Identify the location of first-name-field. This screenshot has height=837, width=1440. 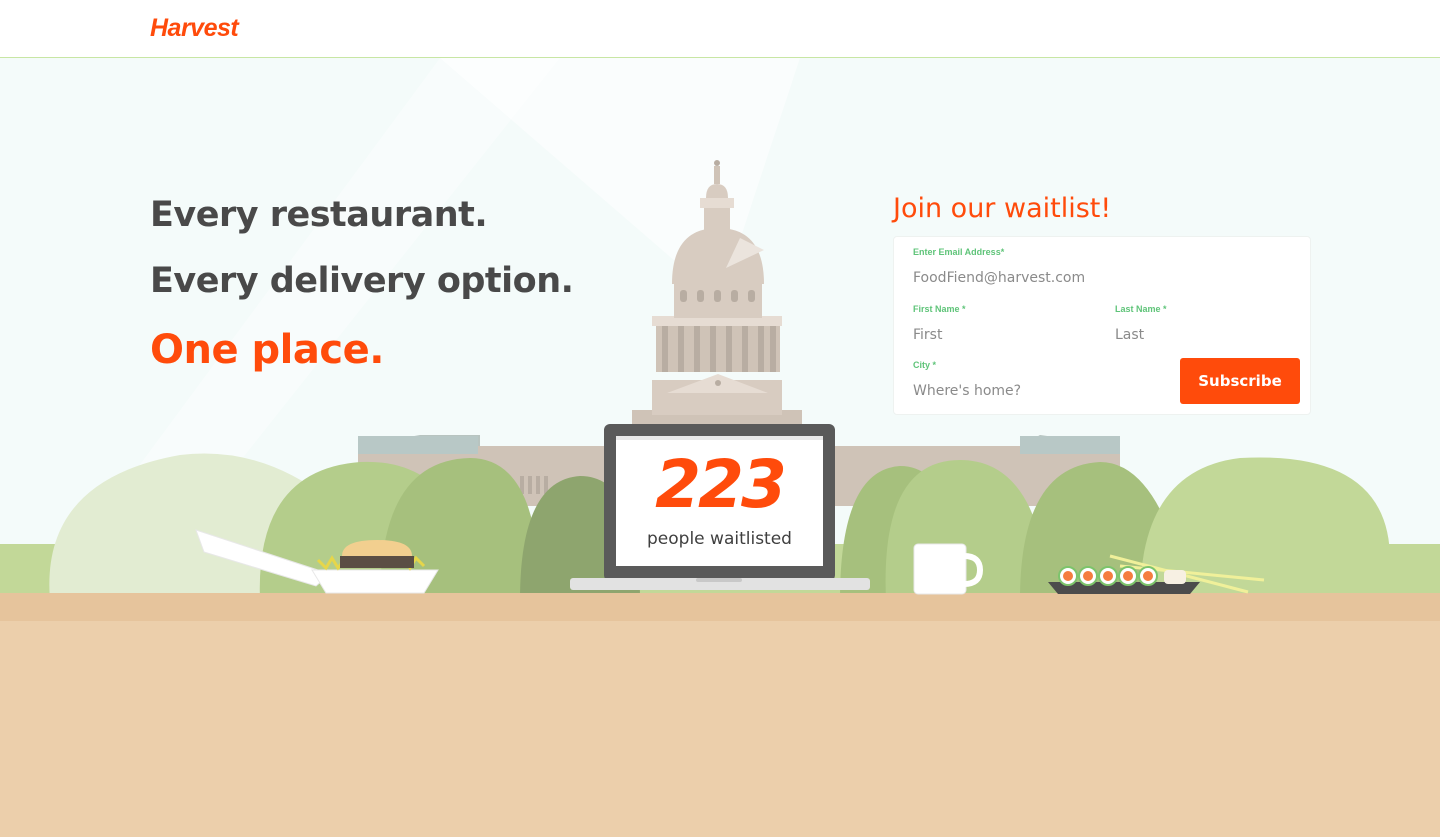
(1003, 335).